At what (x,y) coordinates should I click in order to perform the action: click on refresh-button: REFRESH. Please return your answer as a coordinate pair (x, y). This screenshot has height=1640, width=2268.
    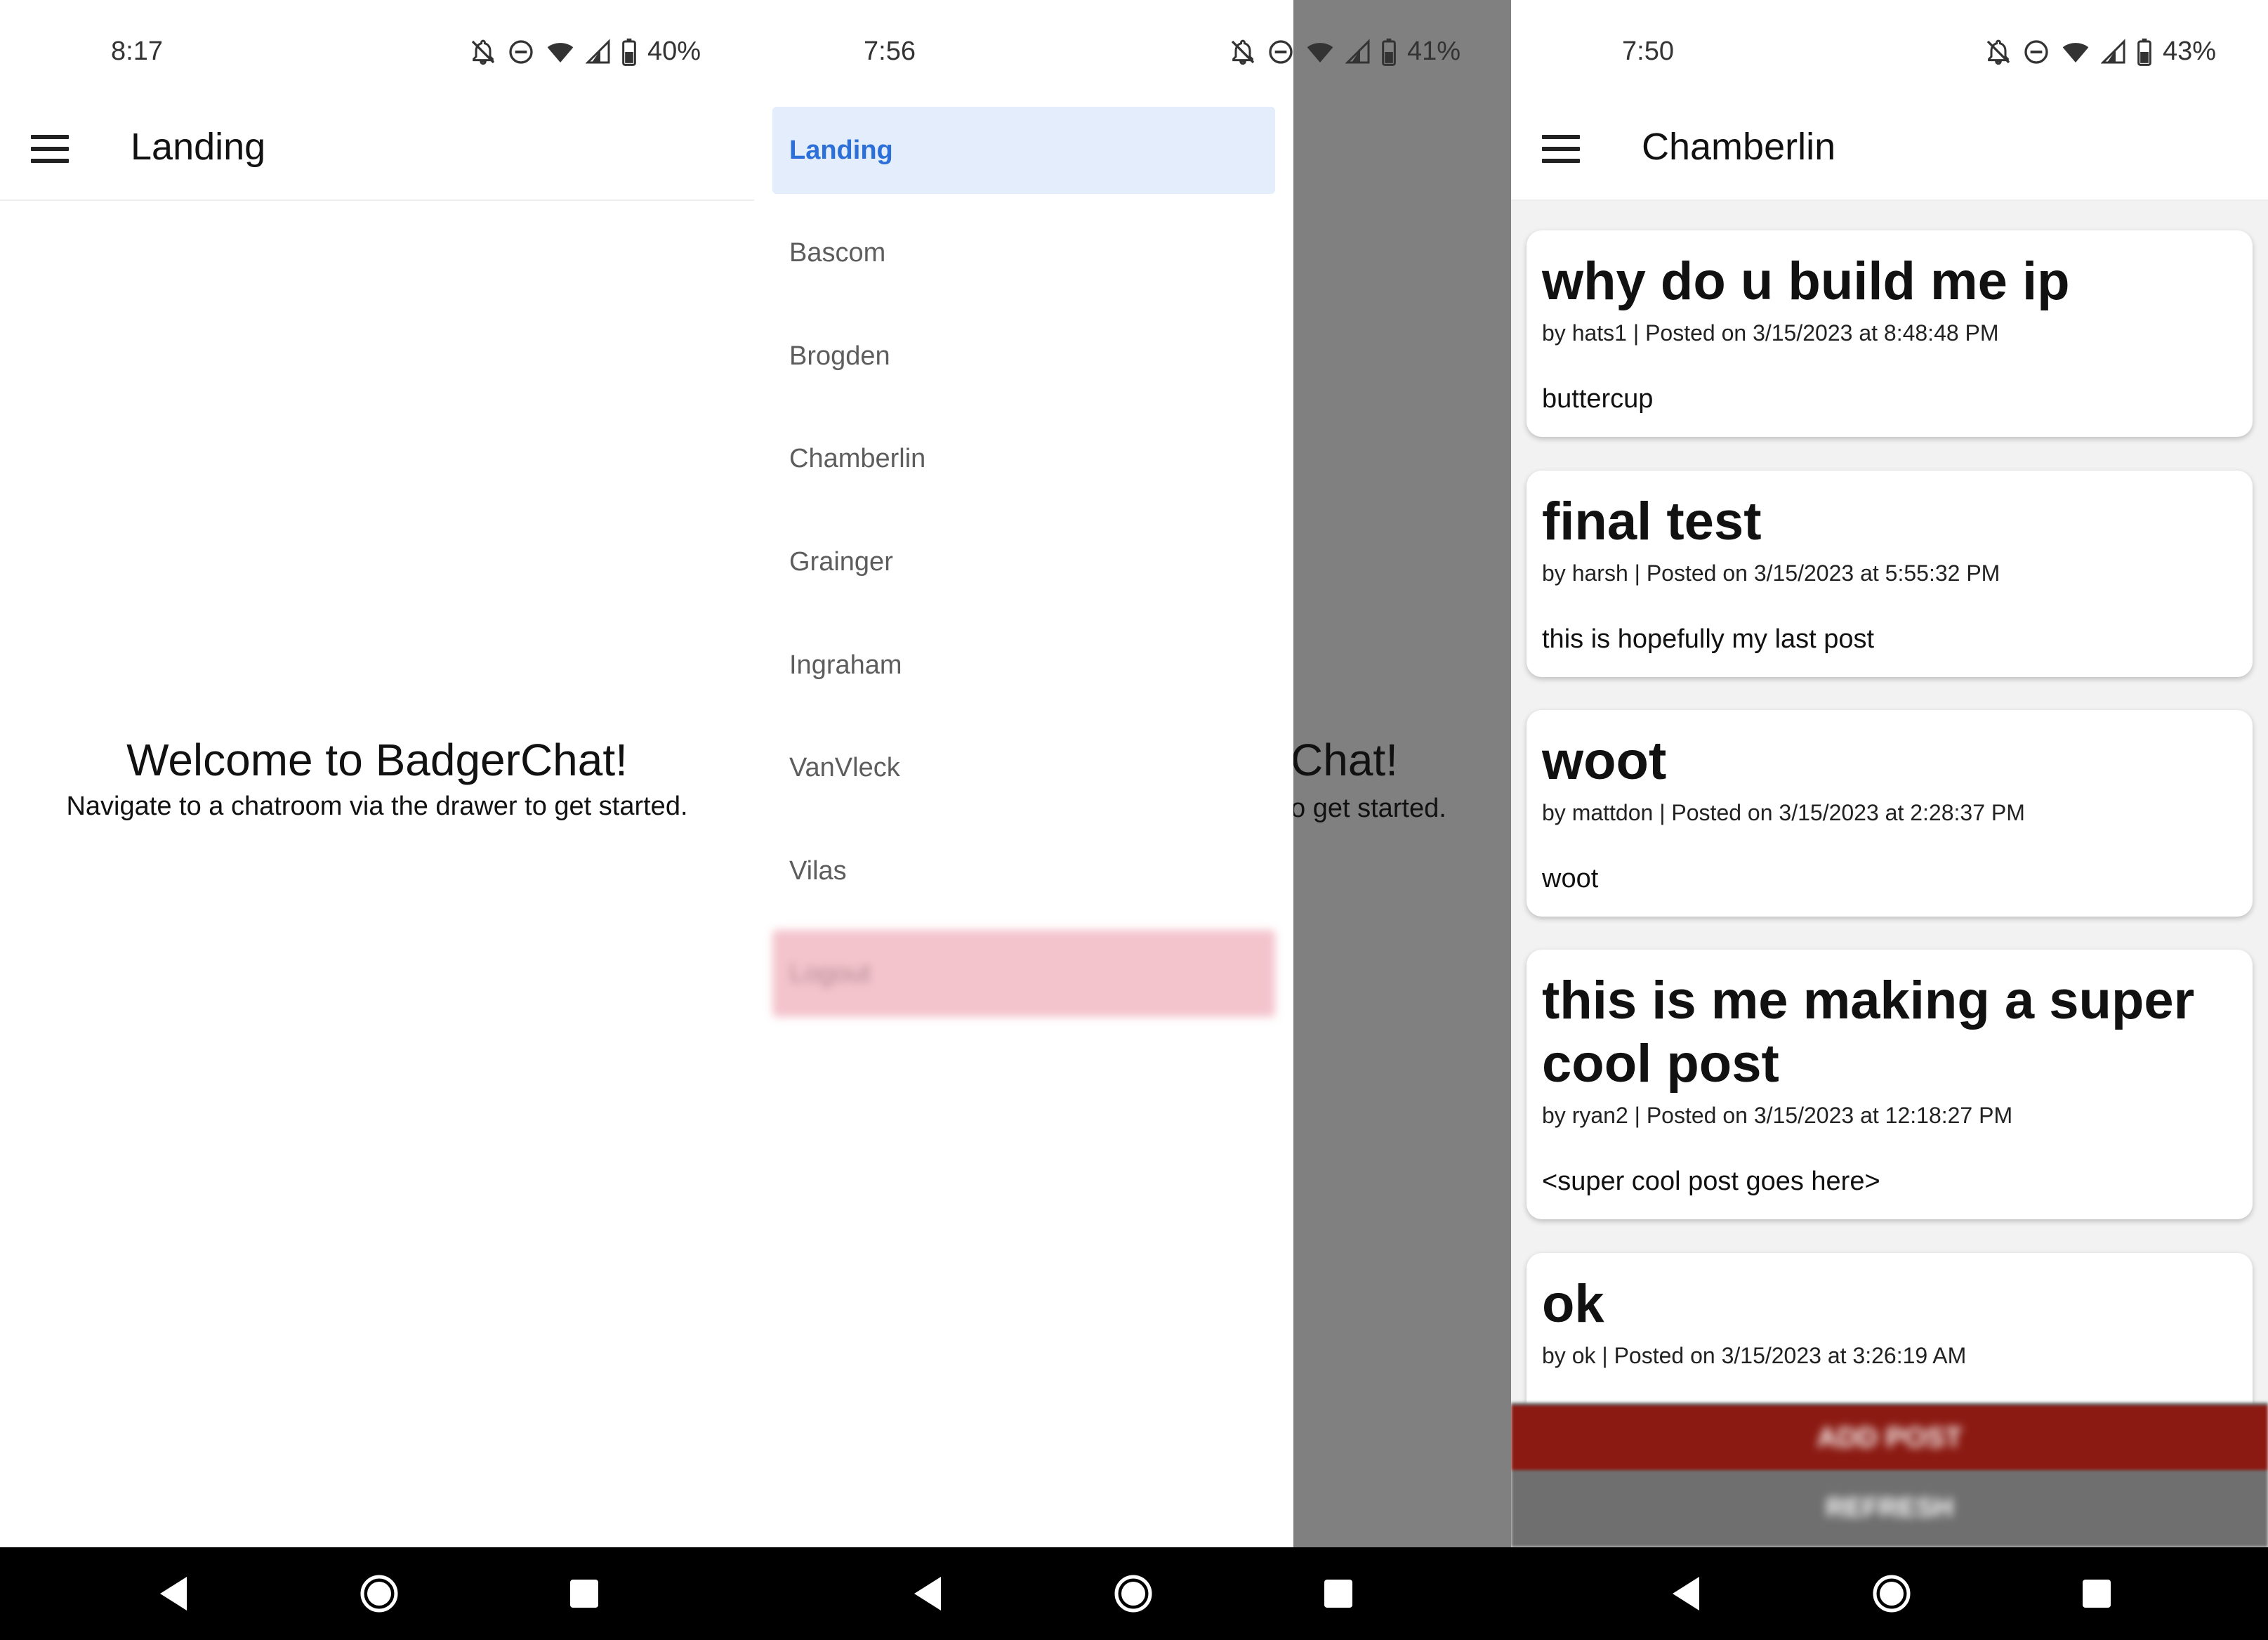
    Looking at the image, I should click on (1889, 1508).